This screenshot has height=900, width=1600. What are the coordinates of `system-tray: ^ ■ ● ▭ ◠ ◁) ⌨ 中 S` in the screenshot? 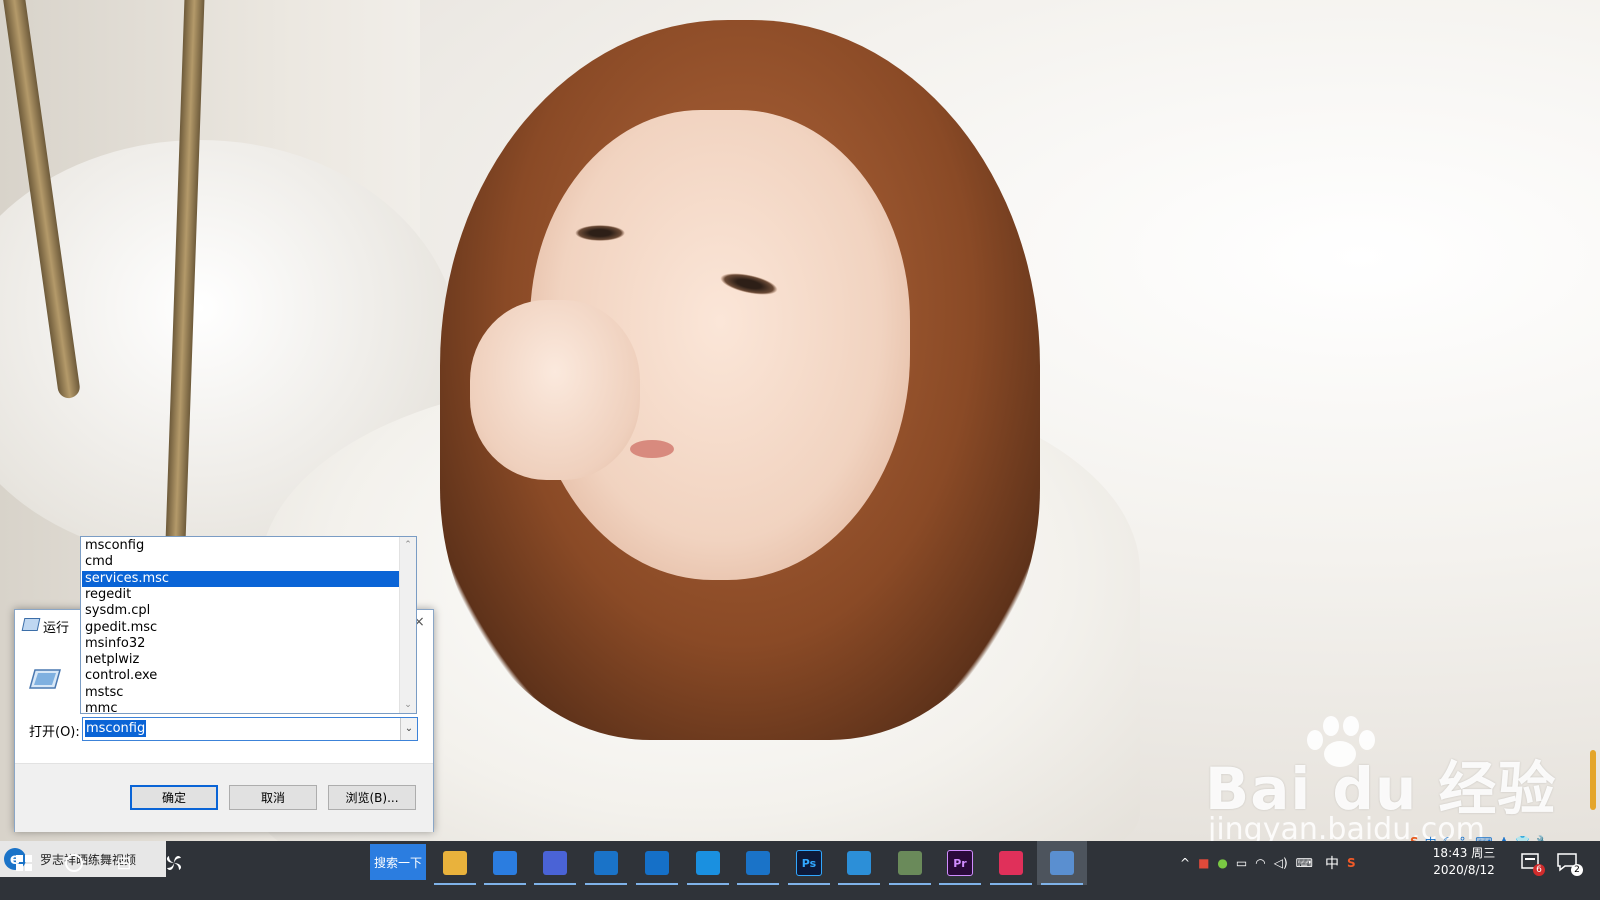 It's located at (1268, 863).